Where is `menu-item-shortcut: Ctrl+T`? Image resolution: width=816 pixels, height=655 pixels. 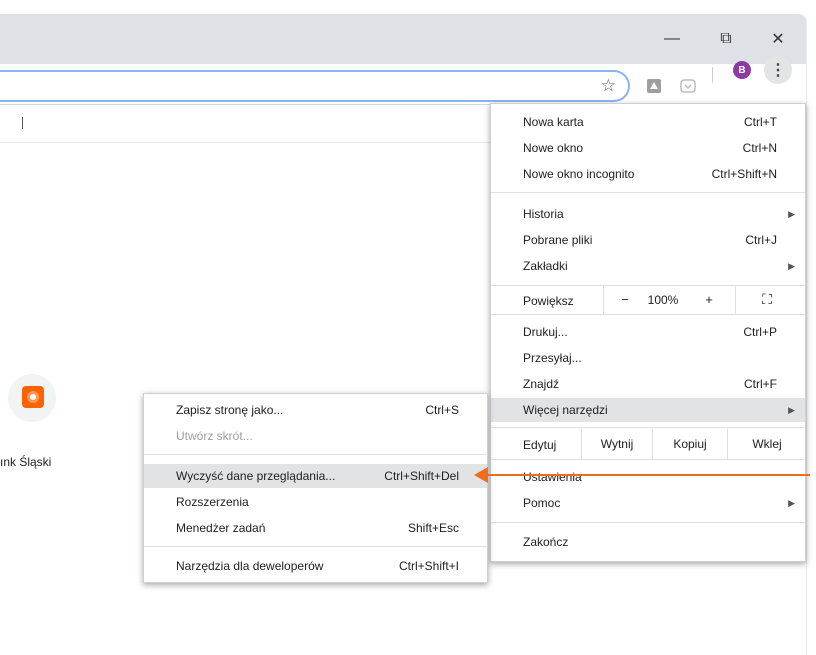 menu-item-shortcut: Ctrl+T is located at coordinates (760, 122).